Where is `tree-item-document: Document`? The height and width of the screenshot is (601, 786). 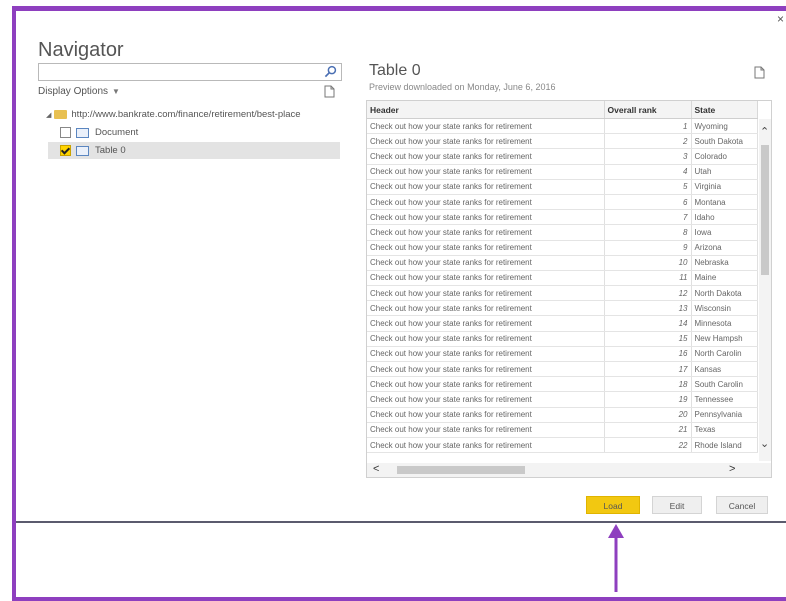
tree-item-document: Document is located at coordinates (99, 132).